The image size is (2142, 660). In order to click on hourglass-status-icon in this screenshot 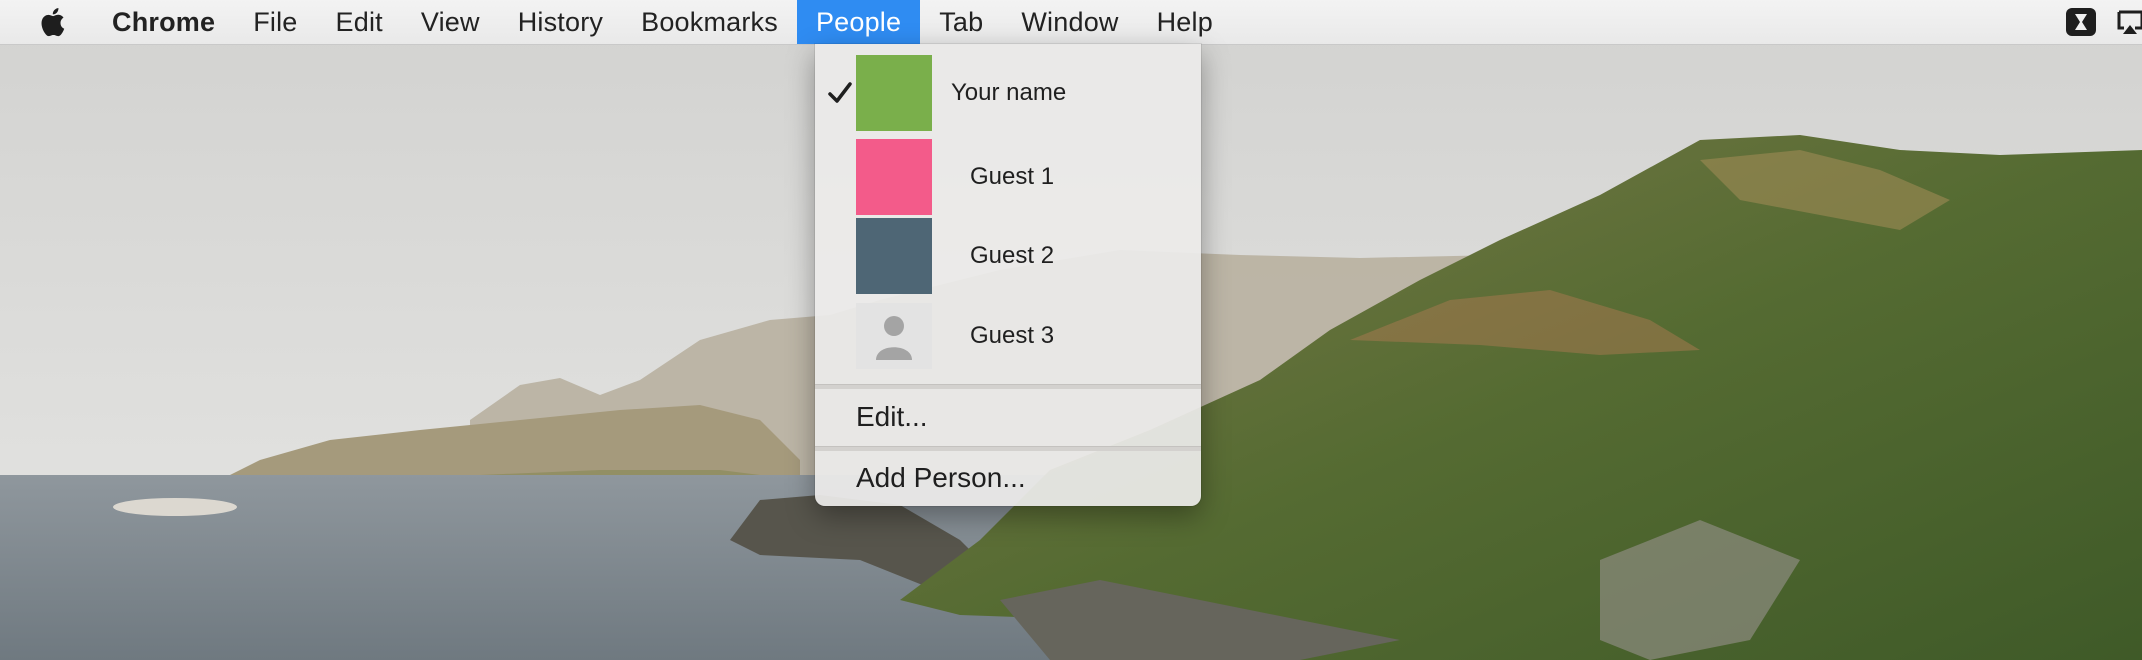, I will do `click(2081, 22)`.